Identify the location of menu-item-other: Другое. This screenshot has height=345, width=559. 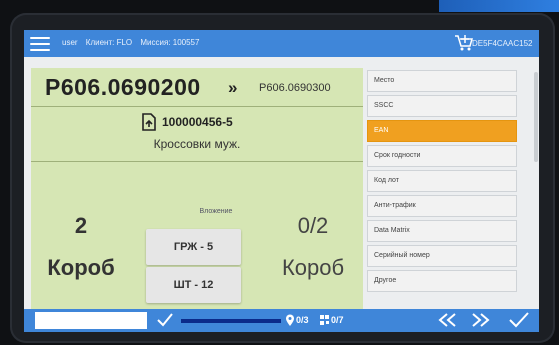
(442, 281).